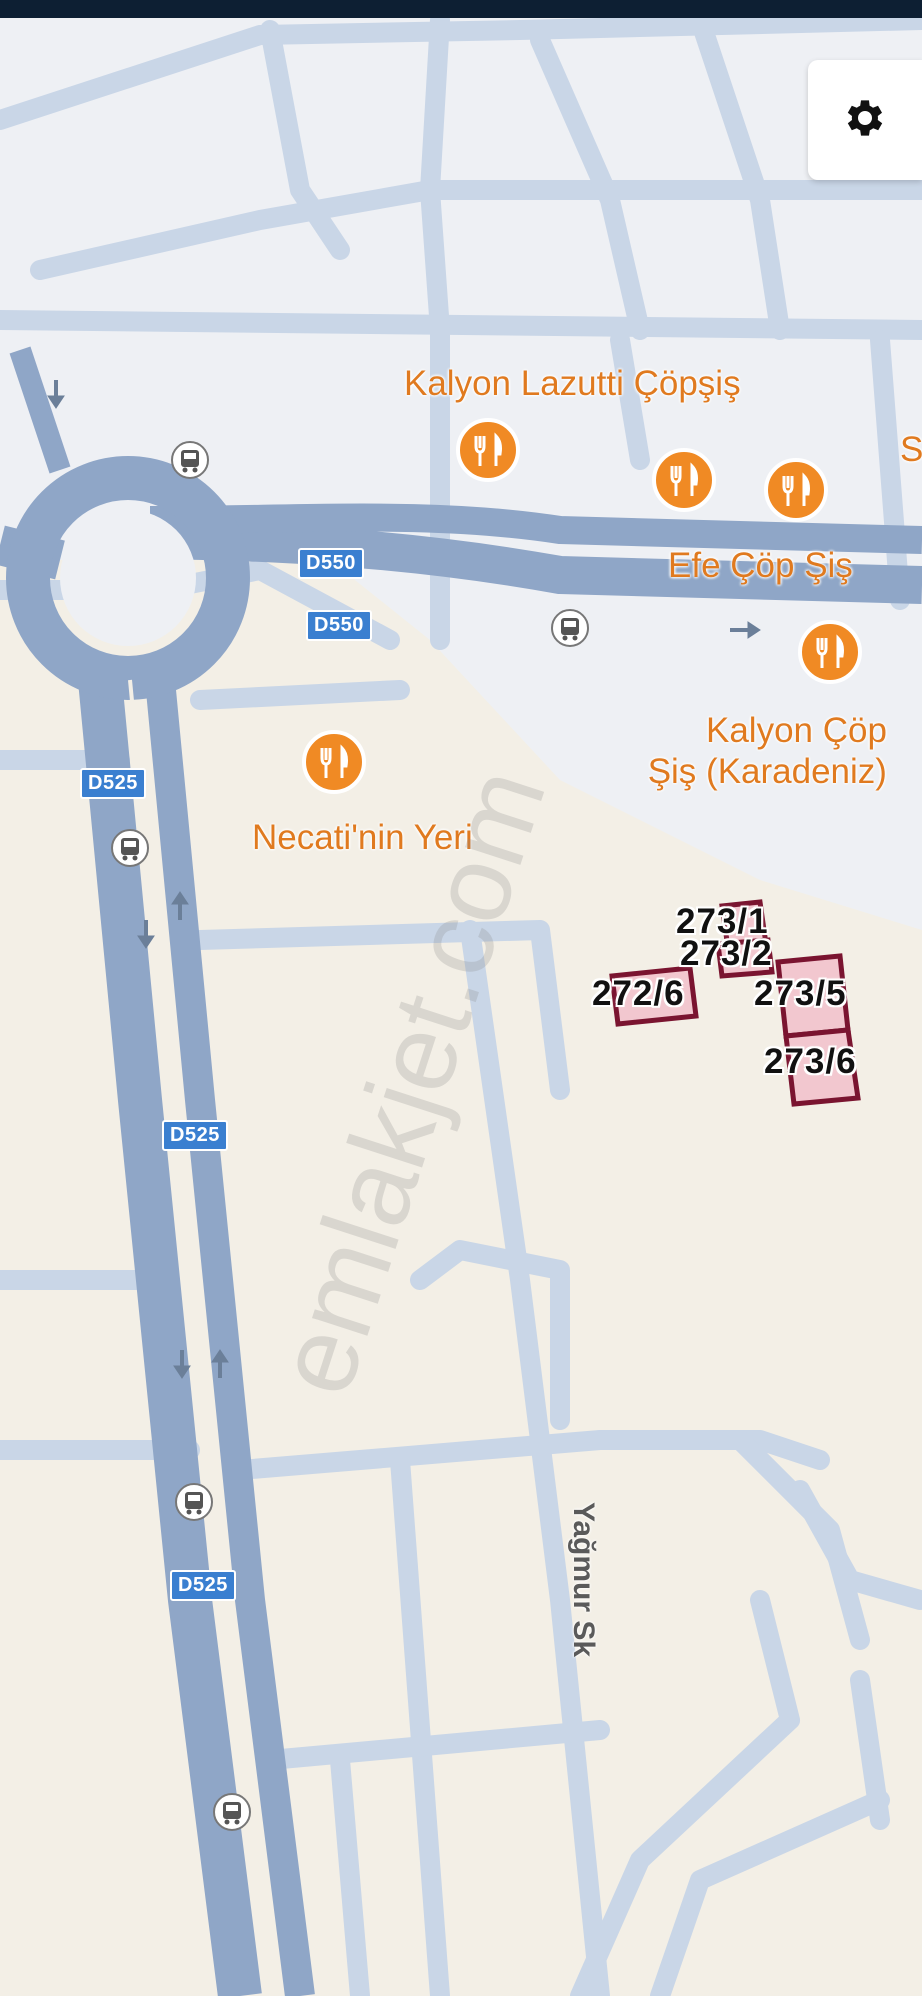 The image size is (922, 1996). What do you see at coordinates (767, 771) in the screenshot?
I see `place-label-line: Şiş (Karadeniz)` at bounding box center [767, 771].